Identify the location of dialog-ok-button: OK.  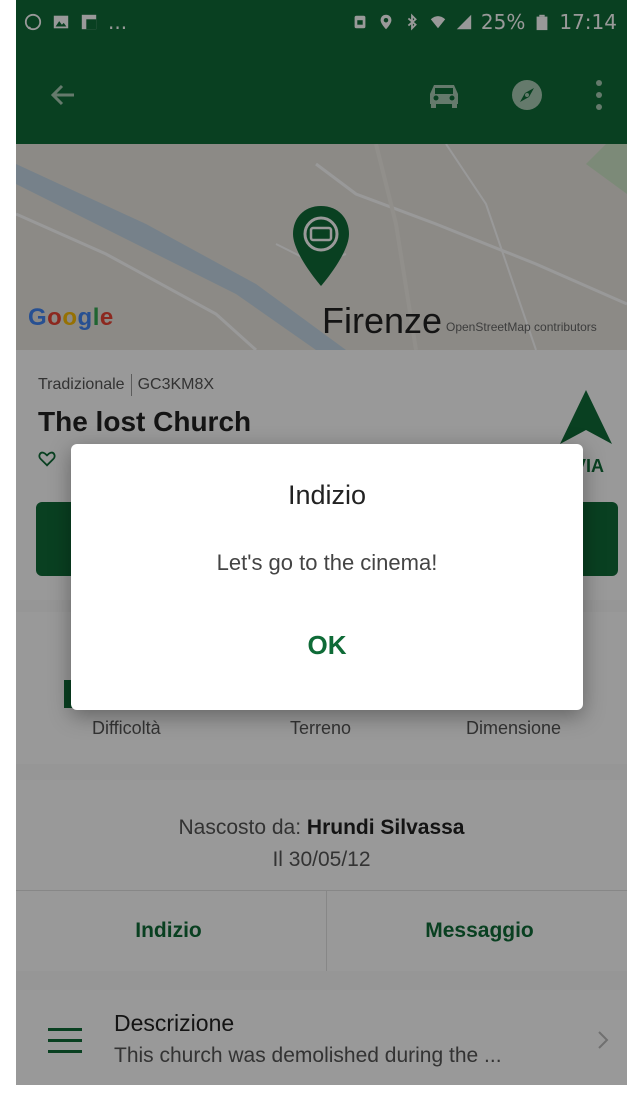
(327, 645).